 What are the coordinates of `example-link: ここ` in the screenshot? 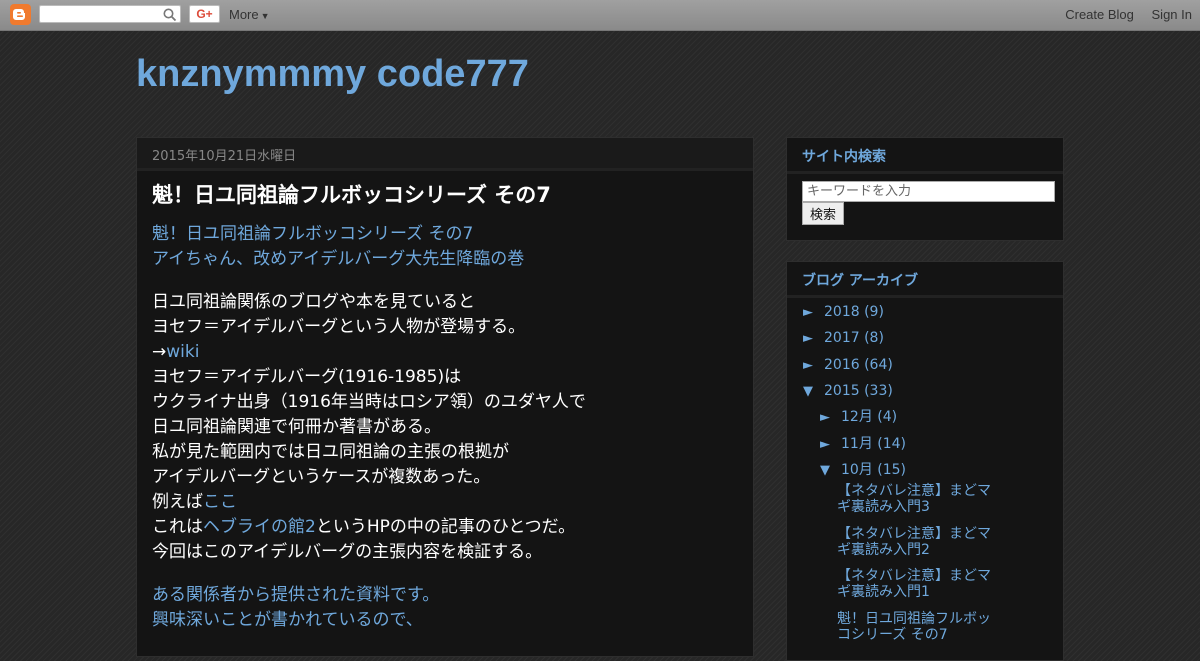 It's located at (220, 502).